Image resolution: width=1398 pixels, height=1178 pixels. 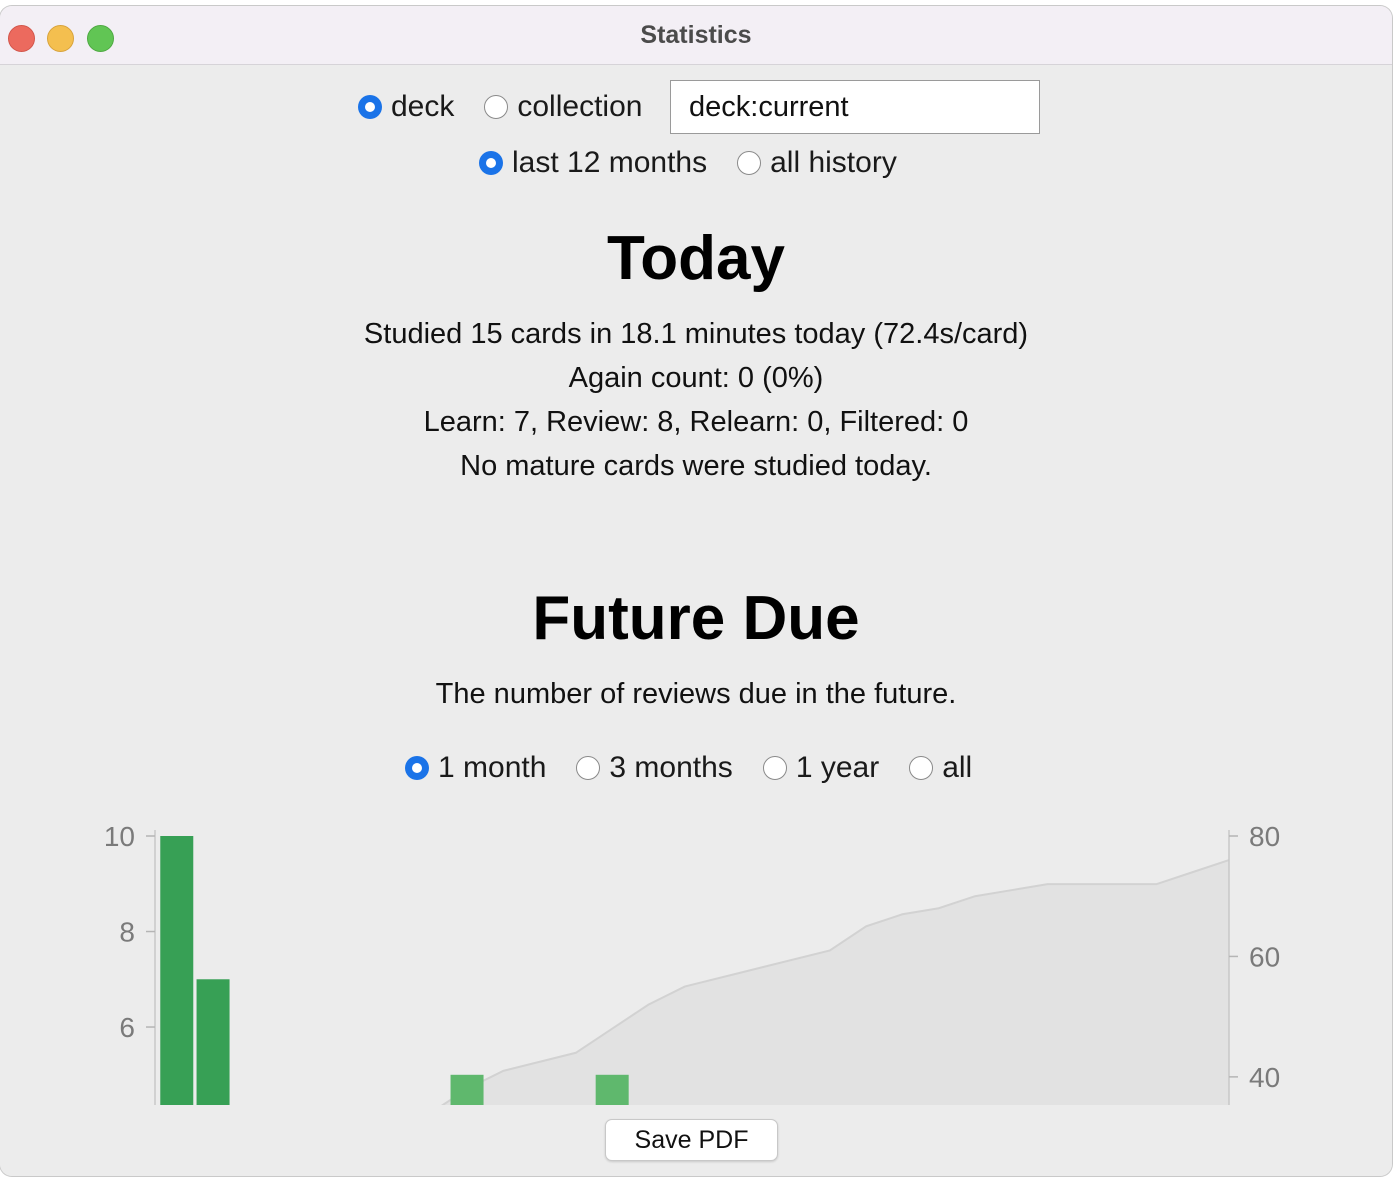 I want to click on today-again-line: Again count: 0 (0%), so click(x=696, y=378).